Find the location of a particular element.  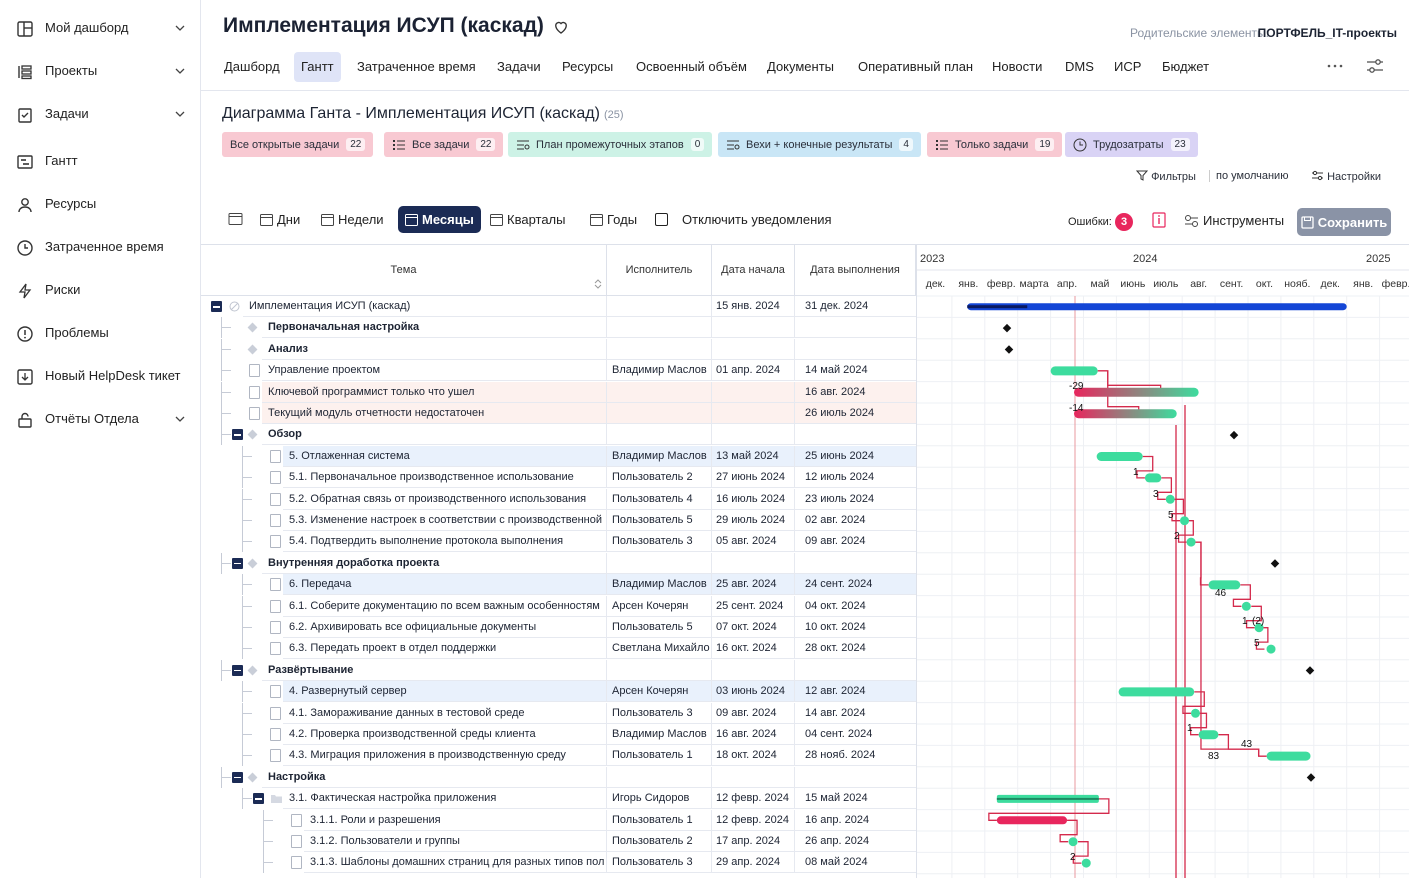

sidebar-item-10: Отчёты Отдела is located at coordinates (100, 419).